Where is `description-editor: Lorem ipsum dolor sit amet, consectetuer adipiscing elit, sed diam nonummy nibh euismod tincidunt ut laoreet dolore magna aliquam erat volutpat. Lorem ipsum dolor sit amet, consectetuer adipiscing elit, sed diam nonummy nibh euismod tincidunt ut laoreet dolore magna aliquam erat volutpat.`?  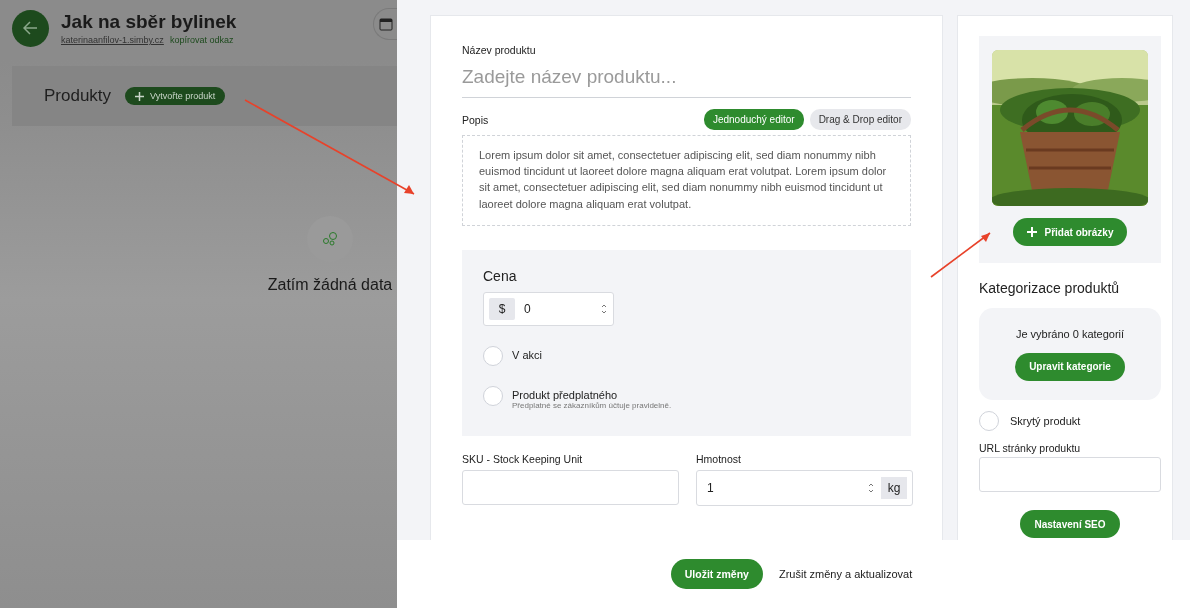 description-editor: Lorem ipsum dolor sit amet, consectetuer adipiscing elit, sed diam nonummy nibh euismod tincidunt ut laoreet dolore magna aliquam erat volutpat. Lorem ipsum dolor sit amet, consectetuer adipiscing elit, sed diam nonummy nibh euismod tincidunt ut laoreet dolore magna aliquam erat volutpat. is located at coordinates (686, 180).